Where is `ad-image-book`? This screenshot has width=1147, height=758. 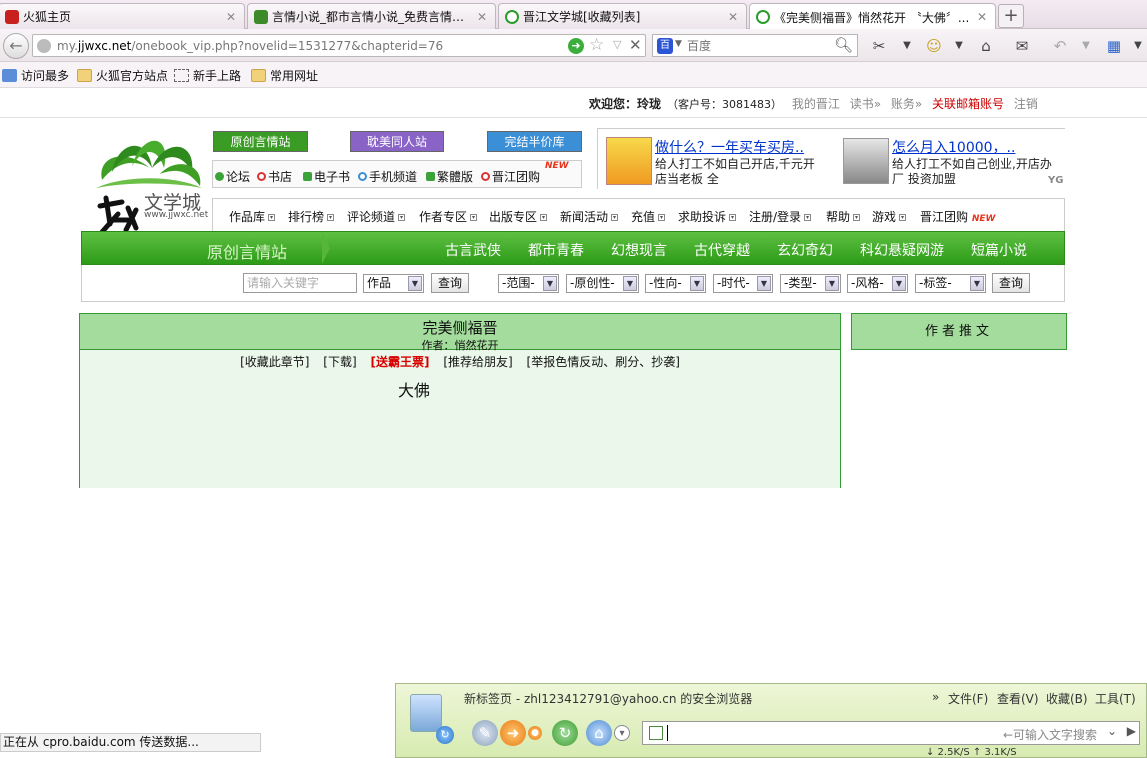 ad-image-book is located at coordinates (629, 161).